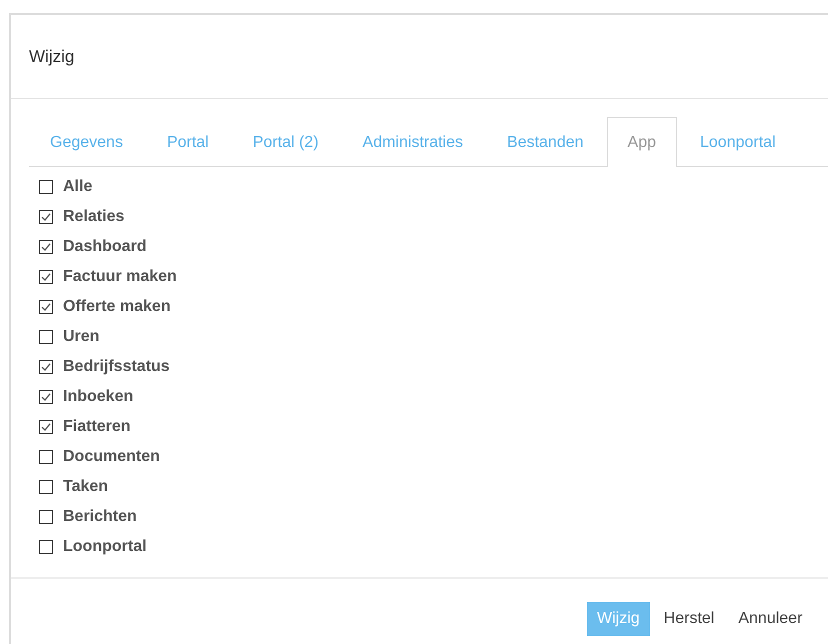 This screenshot has height=644, width=828. I want to click on tab: Gegevens, so click(86, 142).